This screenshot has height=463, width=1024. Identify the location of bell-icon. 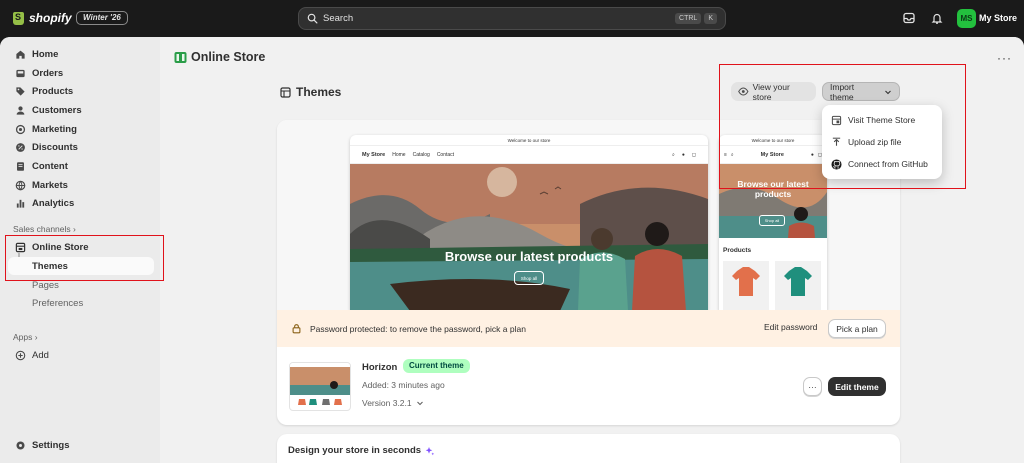
(937, 18).